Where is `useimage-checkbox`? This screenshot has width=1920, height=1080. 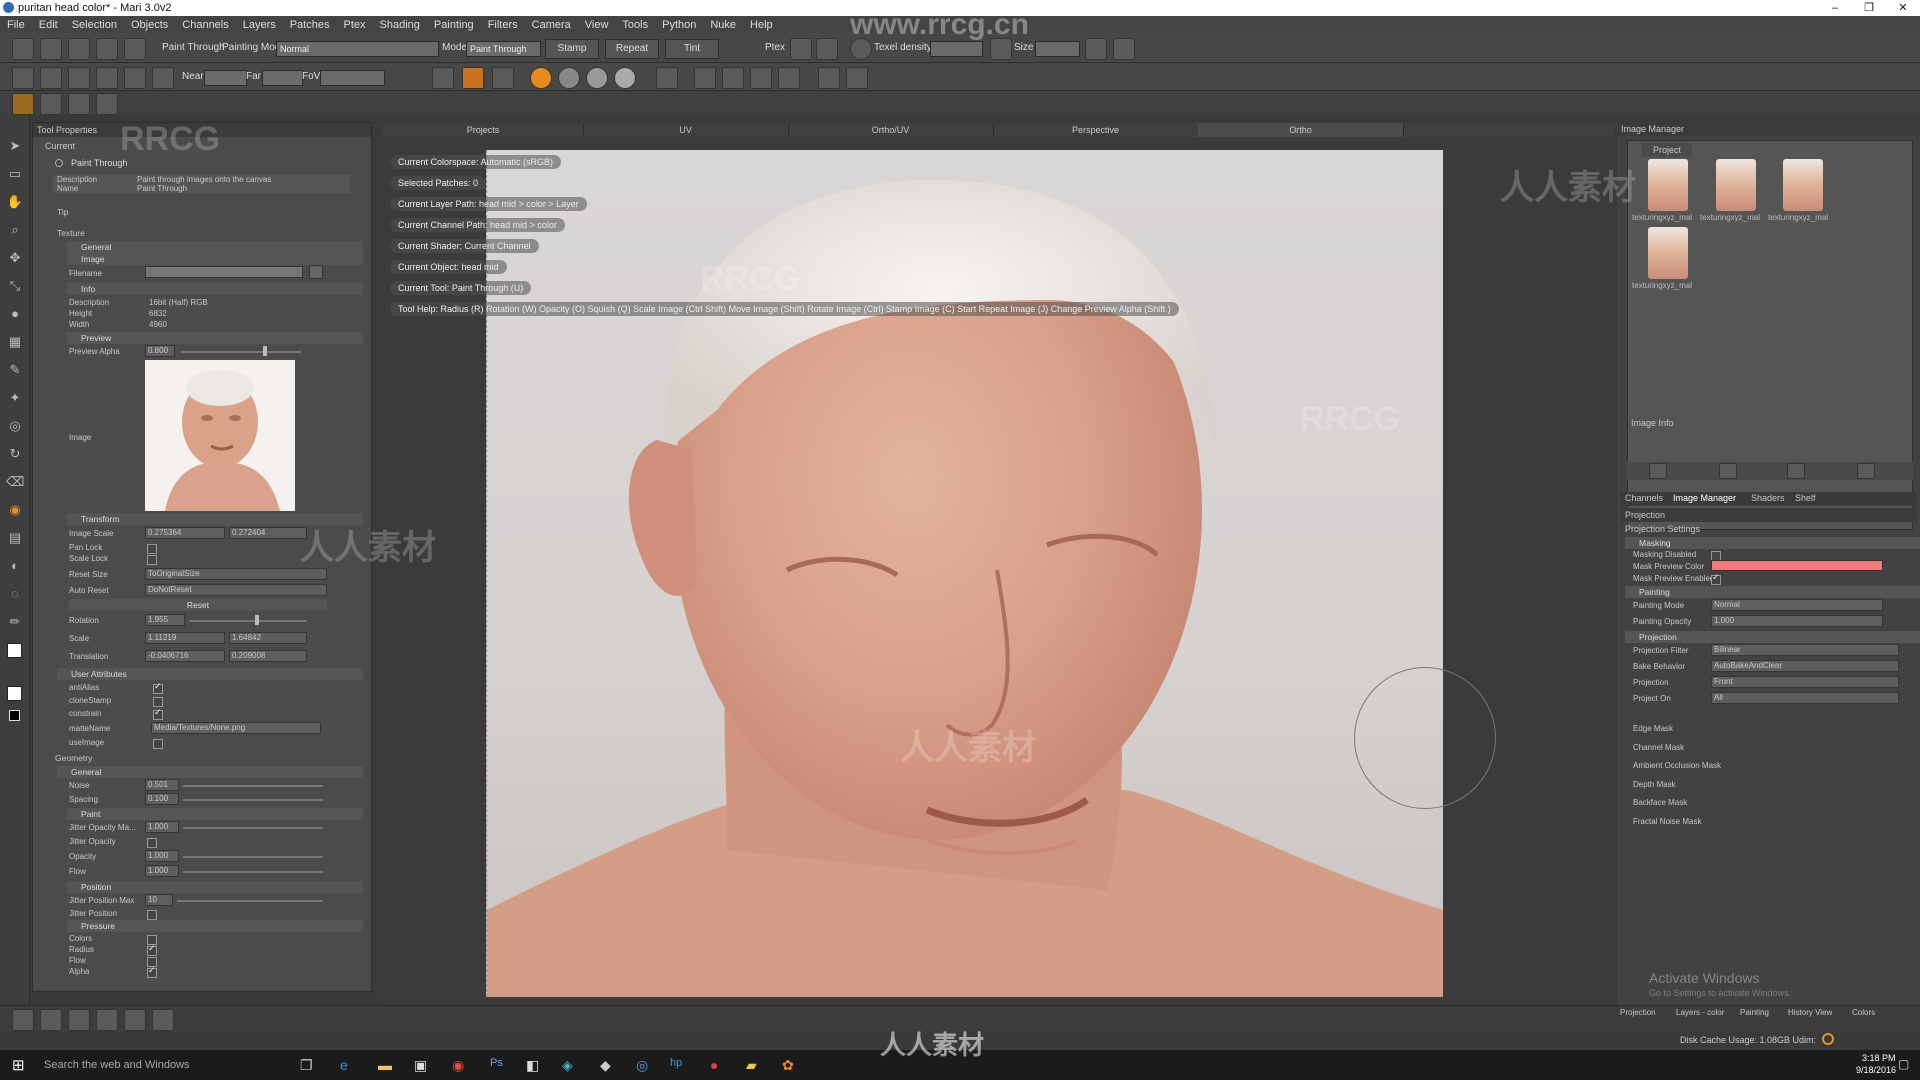
useimage-checkbox is located at coordinates (158, 744).